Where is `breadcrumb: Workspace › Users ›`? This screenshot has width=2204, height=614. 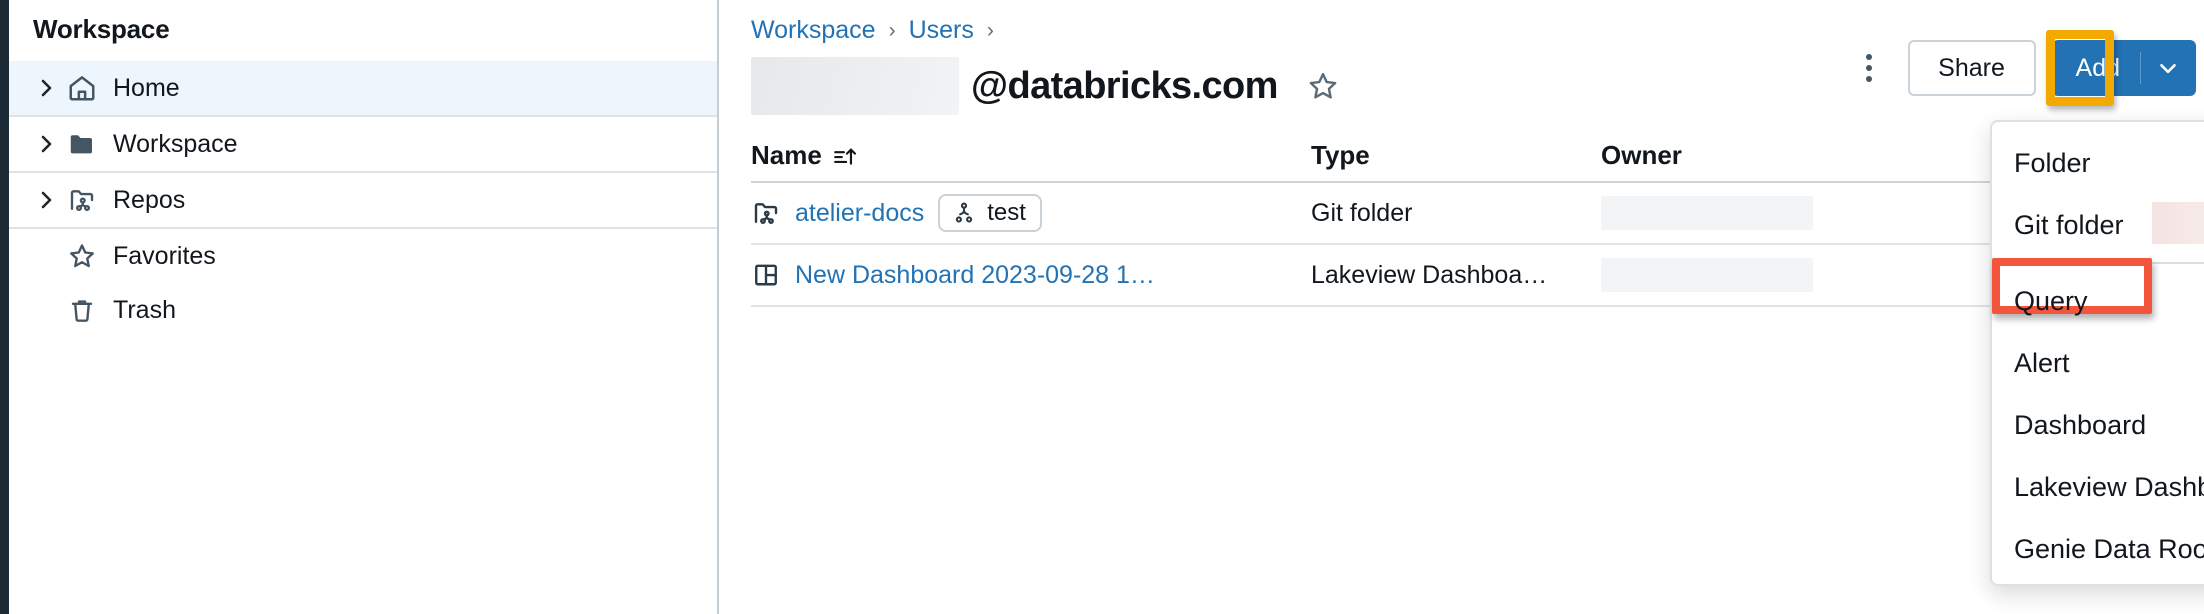
breadcrumb: Workspace › Users › is located at coordinates (1461, 22).